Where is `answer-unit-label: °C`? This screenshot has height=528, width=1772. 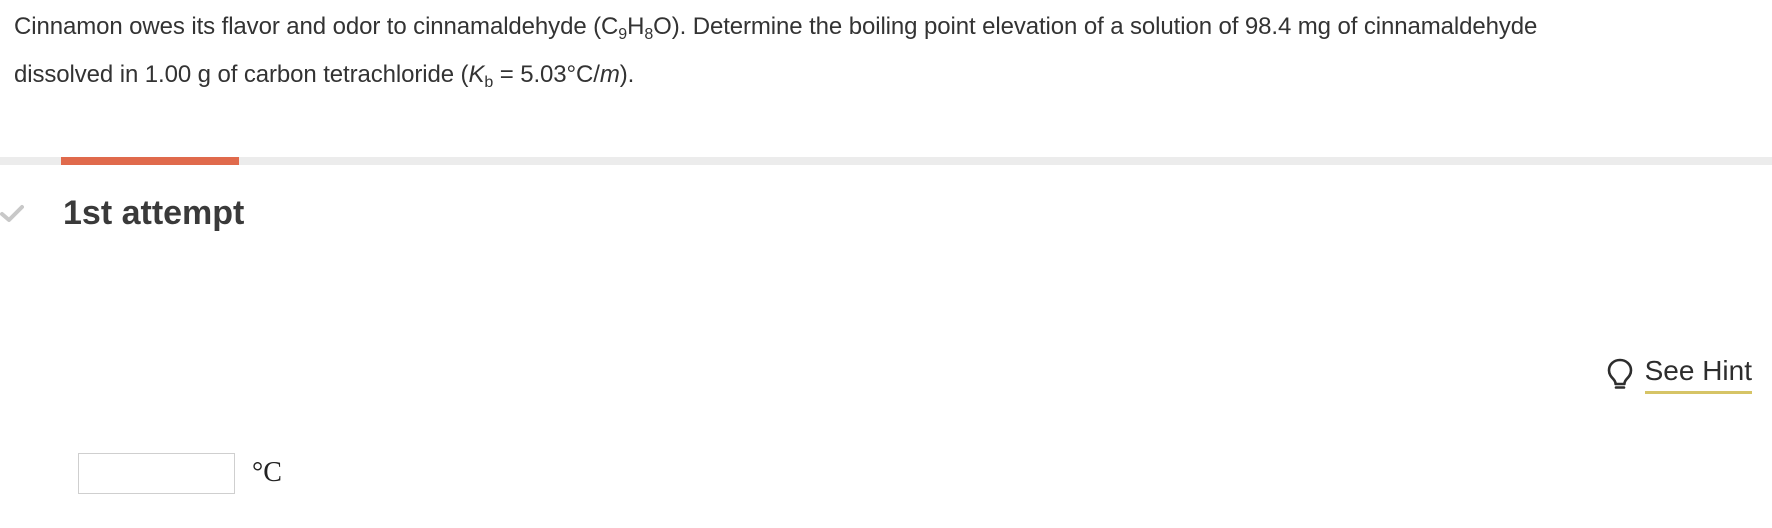 answer-unit-label: °C is located at coordinates (267, 472).